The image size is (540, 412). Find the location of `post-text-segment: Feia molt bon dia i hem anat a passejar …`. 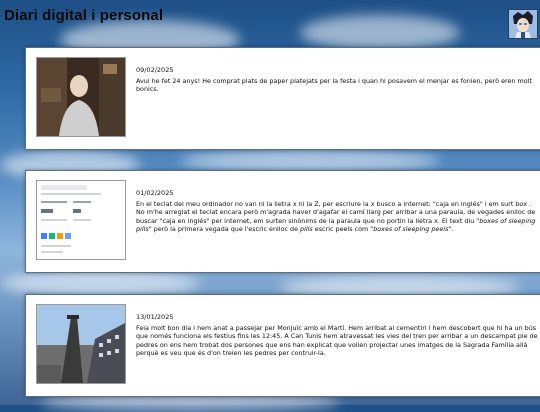

post-text-segment: Feia molt bon dia i hem anat a passejar … is located at coordinates (337, 341).